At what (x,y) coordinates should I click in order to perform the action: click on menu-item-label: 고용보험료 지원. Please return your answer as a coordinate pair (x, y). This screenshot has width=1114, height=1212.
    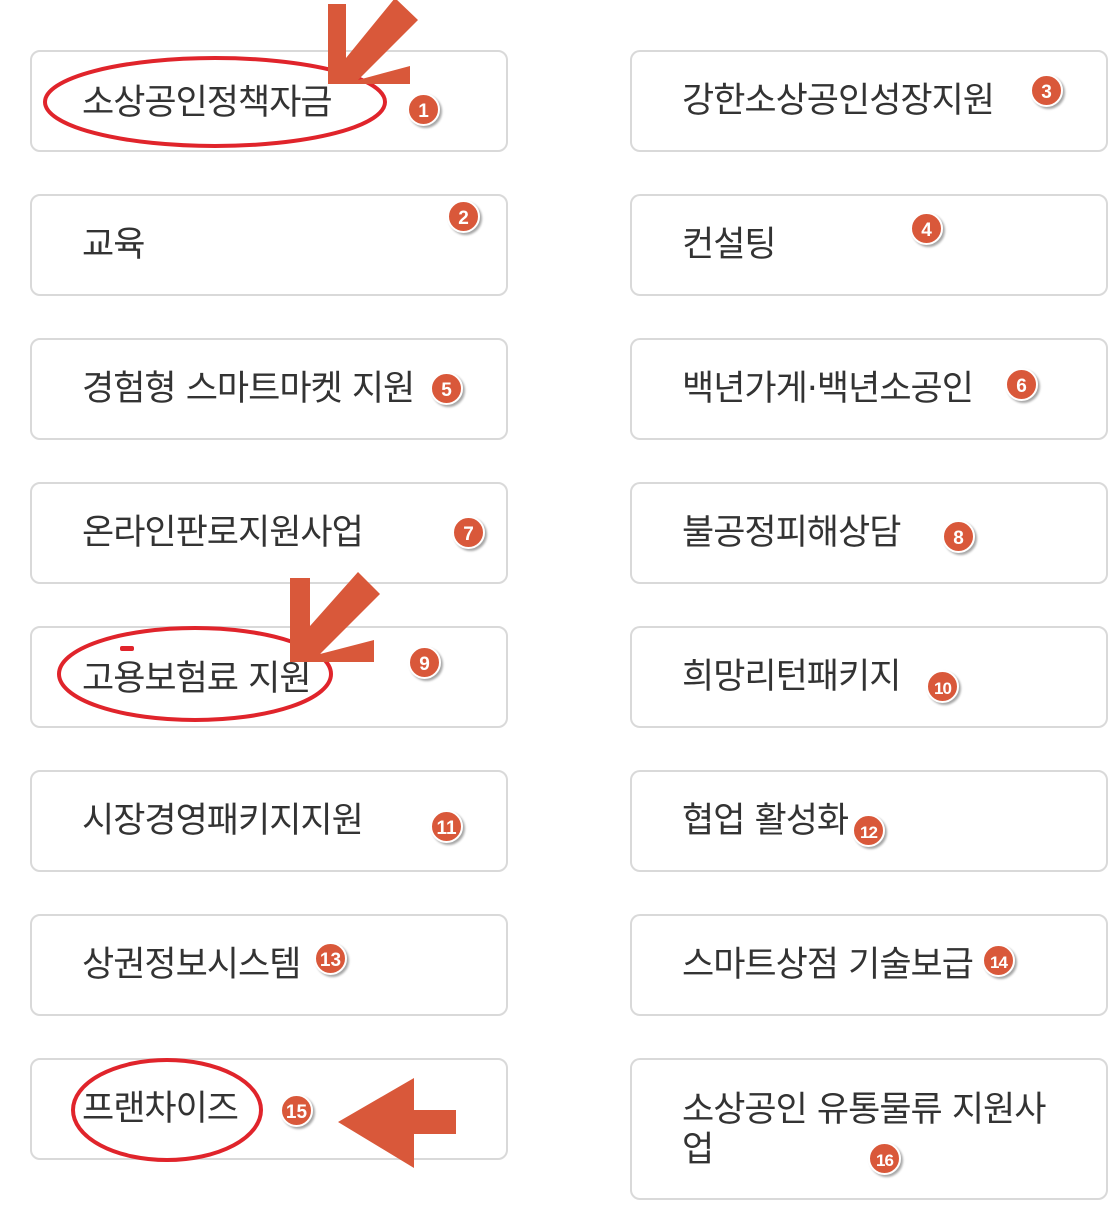
    Looking at the image, I should click on (197, 679).